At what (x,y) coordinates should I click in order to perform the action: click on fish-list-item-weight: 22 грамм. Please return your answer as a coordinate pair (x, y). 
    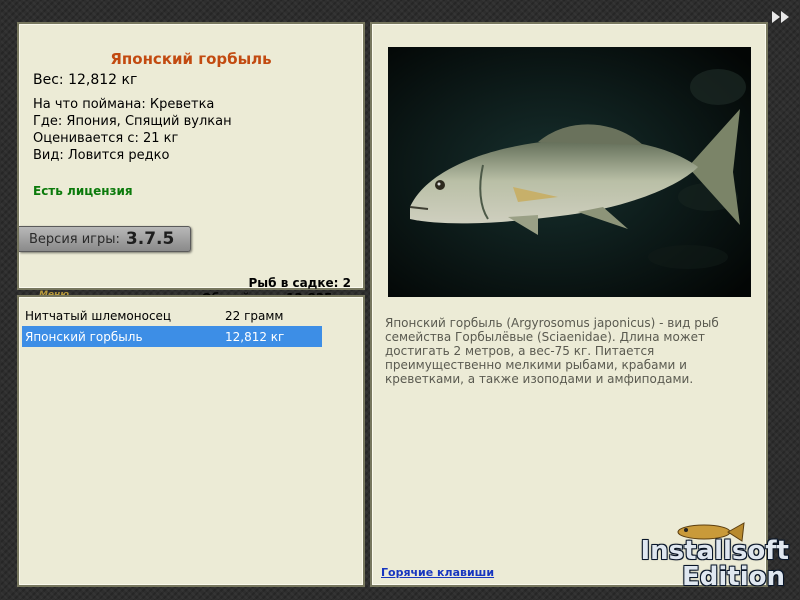
    Looking at the image, I should click on (254, 315).